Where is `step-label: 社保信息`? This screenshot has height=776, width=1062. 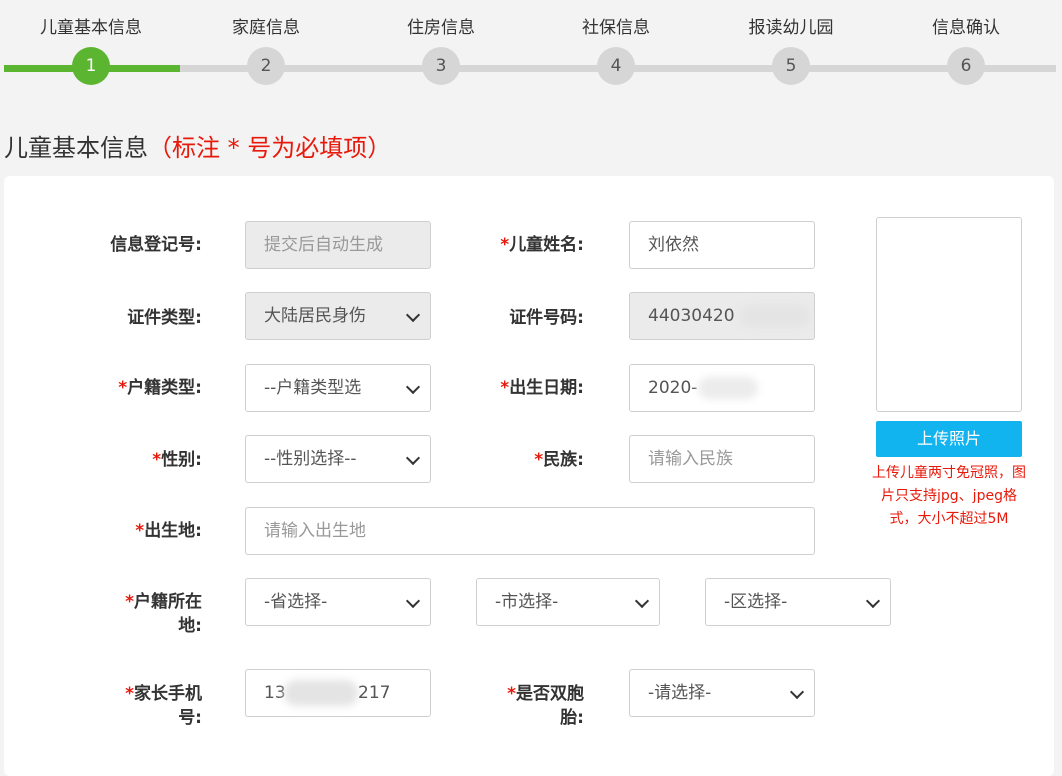
step-label: 社保信息 is located at coordinates (616, 28).